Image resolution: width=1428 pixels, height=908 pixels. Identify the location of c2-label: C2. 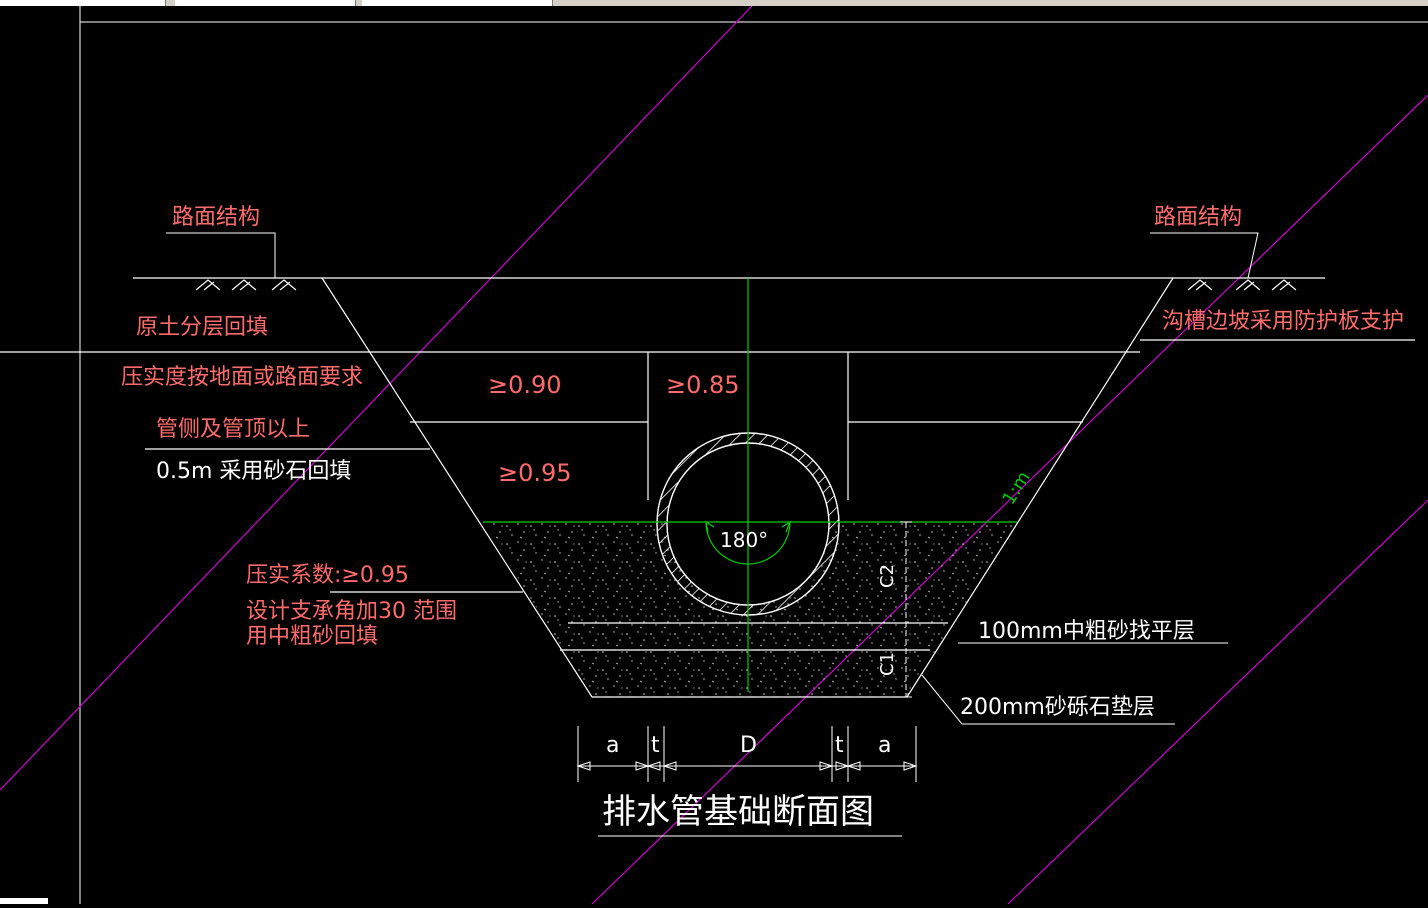
(887, 576).